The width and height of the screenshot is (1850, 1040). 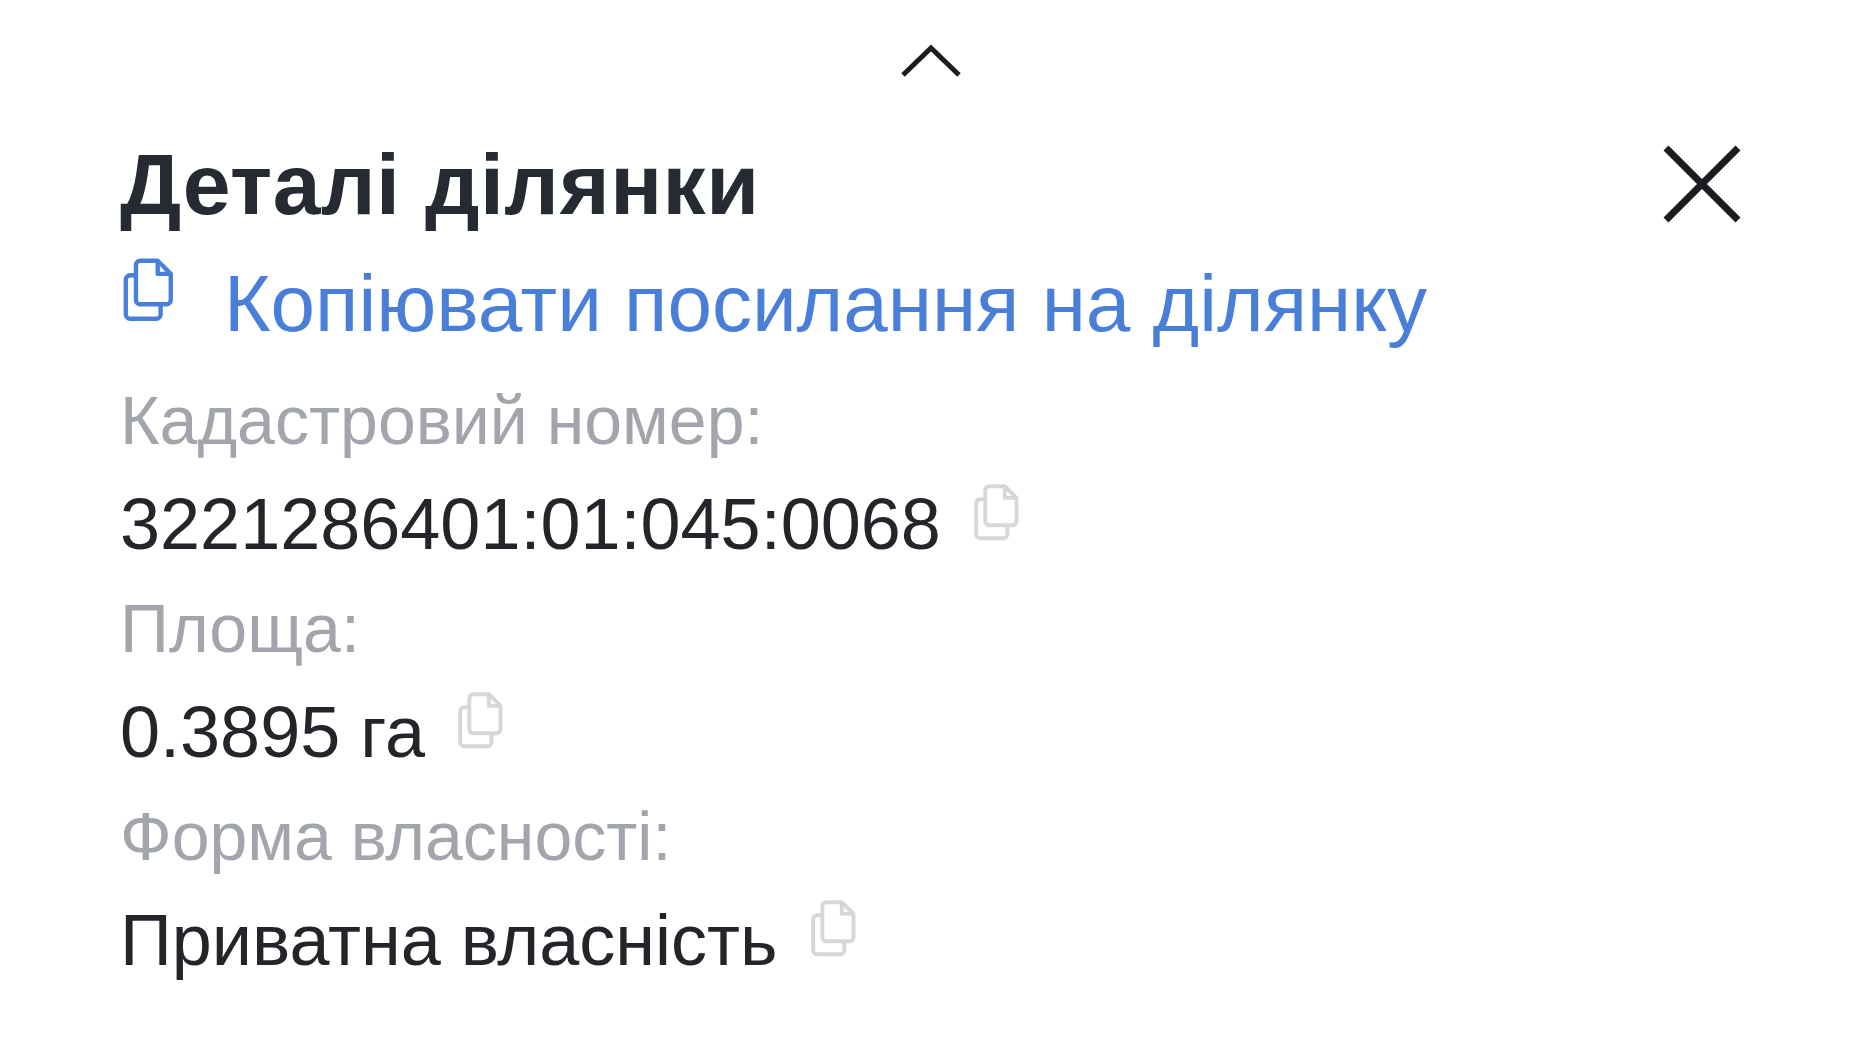 I want to click on field-value: 0.3895 га, so click(x=272, y=732).